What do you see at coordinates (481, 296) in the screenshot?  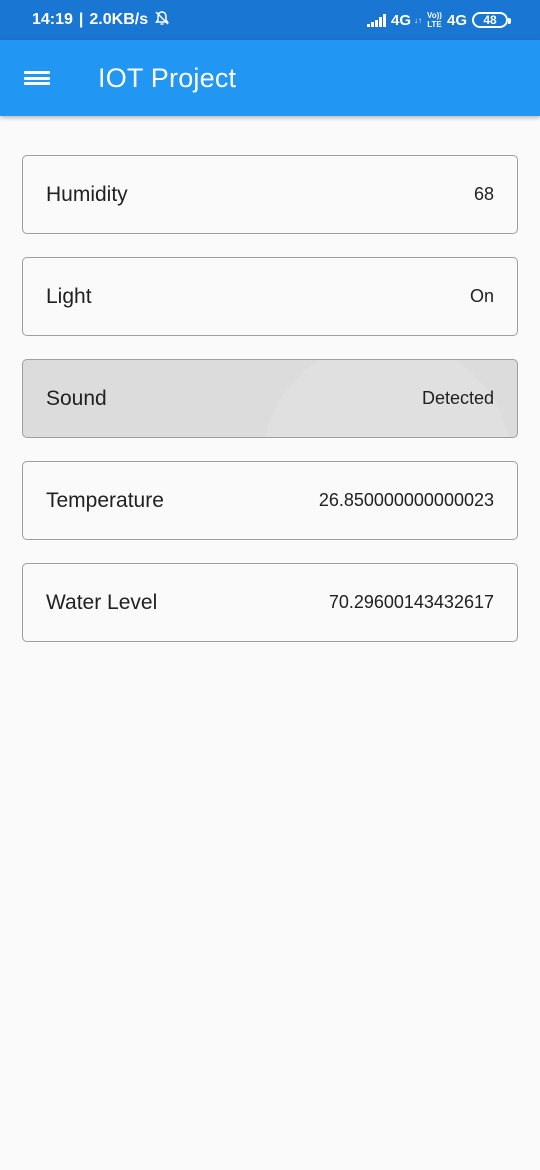 I see `reading-value: On` at bounding box center [481, 296].